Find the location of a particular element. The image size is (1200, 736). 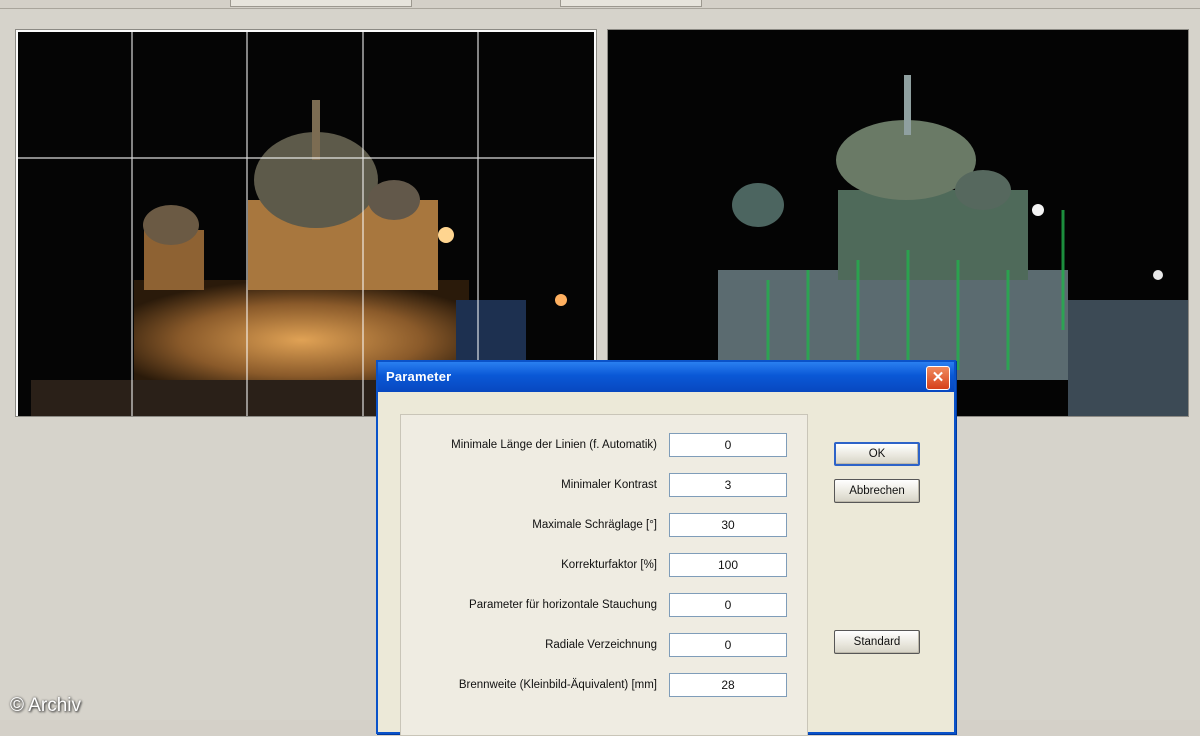

field-row-correction-factor: Korrekturfaktor [%] is located at coordinates (604, 567).